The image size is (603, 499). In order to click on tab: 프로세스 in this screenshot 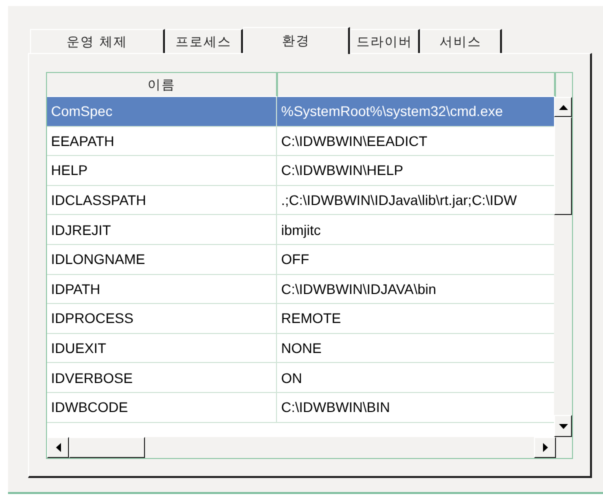, I will do `click(204, 41)`.